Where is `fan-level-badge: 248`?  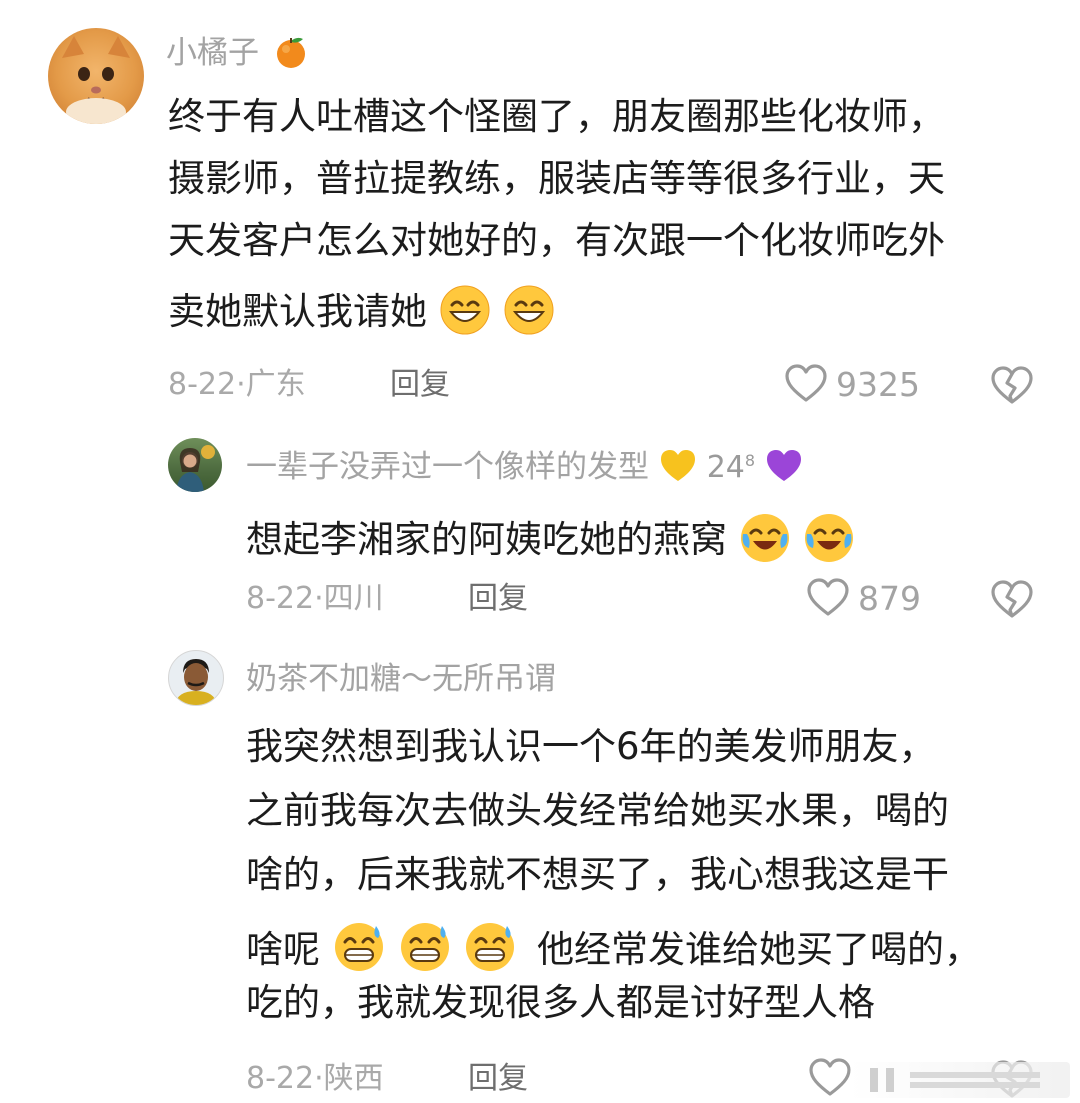
fan-level-badge: 248 is located at coordinates (731, 467).